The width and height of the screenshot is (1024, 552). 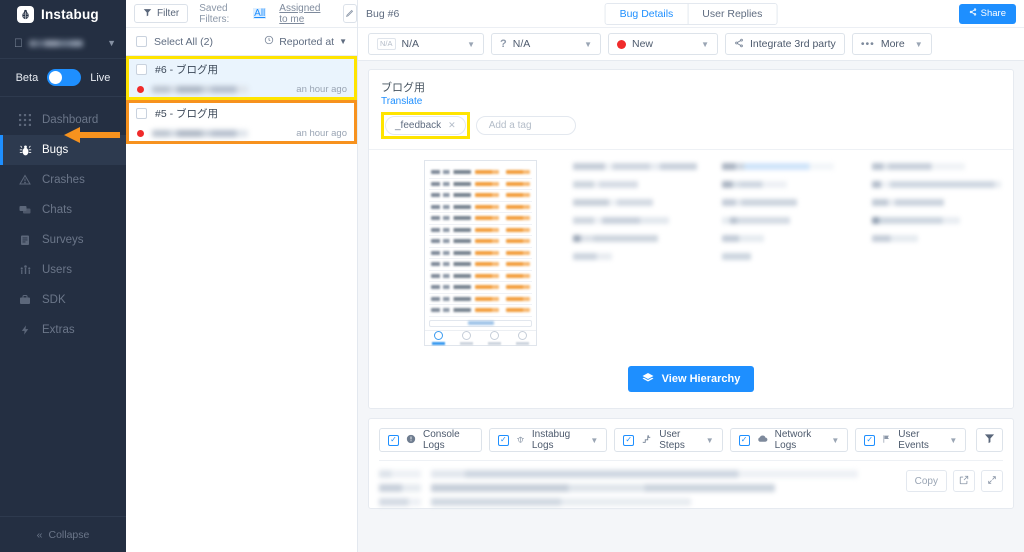 I want to click on external-link-icon, so click(x=964, y=481).